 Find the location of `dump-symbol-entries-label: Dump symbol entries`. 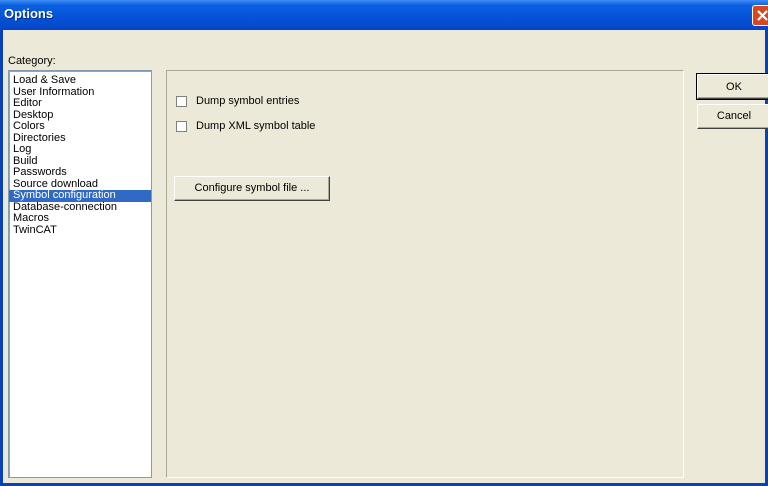

dump-symbol-entries-label: Dump symbol entries is located at coordinates (248, 101).